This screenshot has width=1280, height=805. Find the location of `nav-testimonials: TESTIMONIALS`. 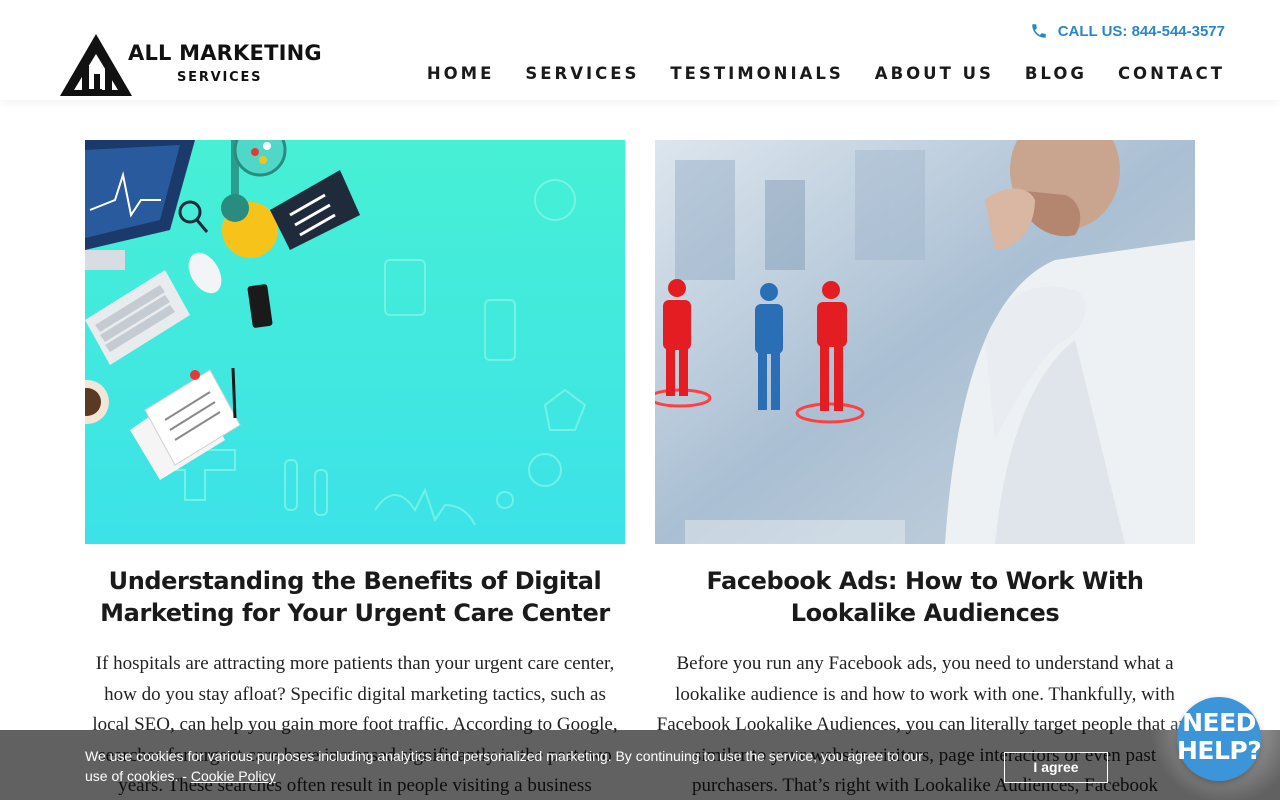

nav-testimonials: TESTIMONIALS is located at coordinates (756, 73).